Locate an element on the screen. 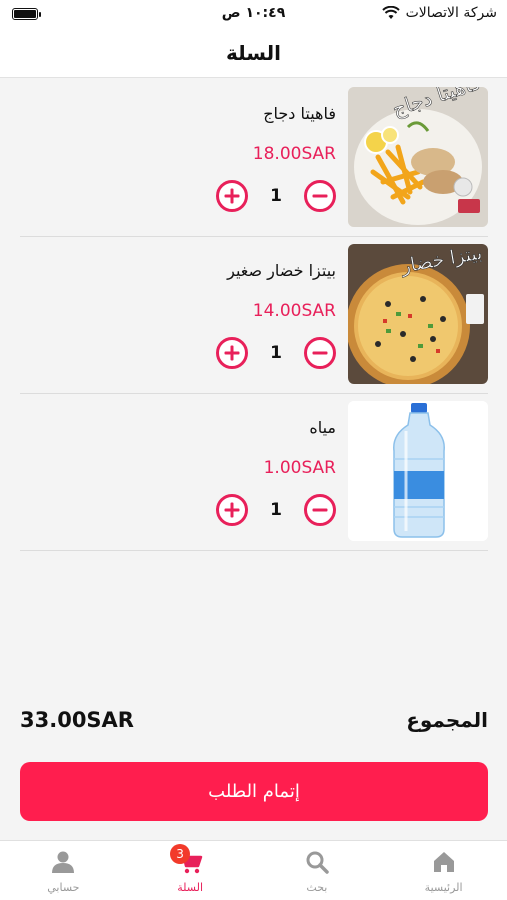 Image resolution: width=507 pixels, height=900 pixels. status-time: ١٠:٤٩ ص is located at coordinates (253, 13).